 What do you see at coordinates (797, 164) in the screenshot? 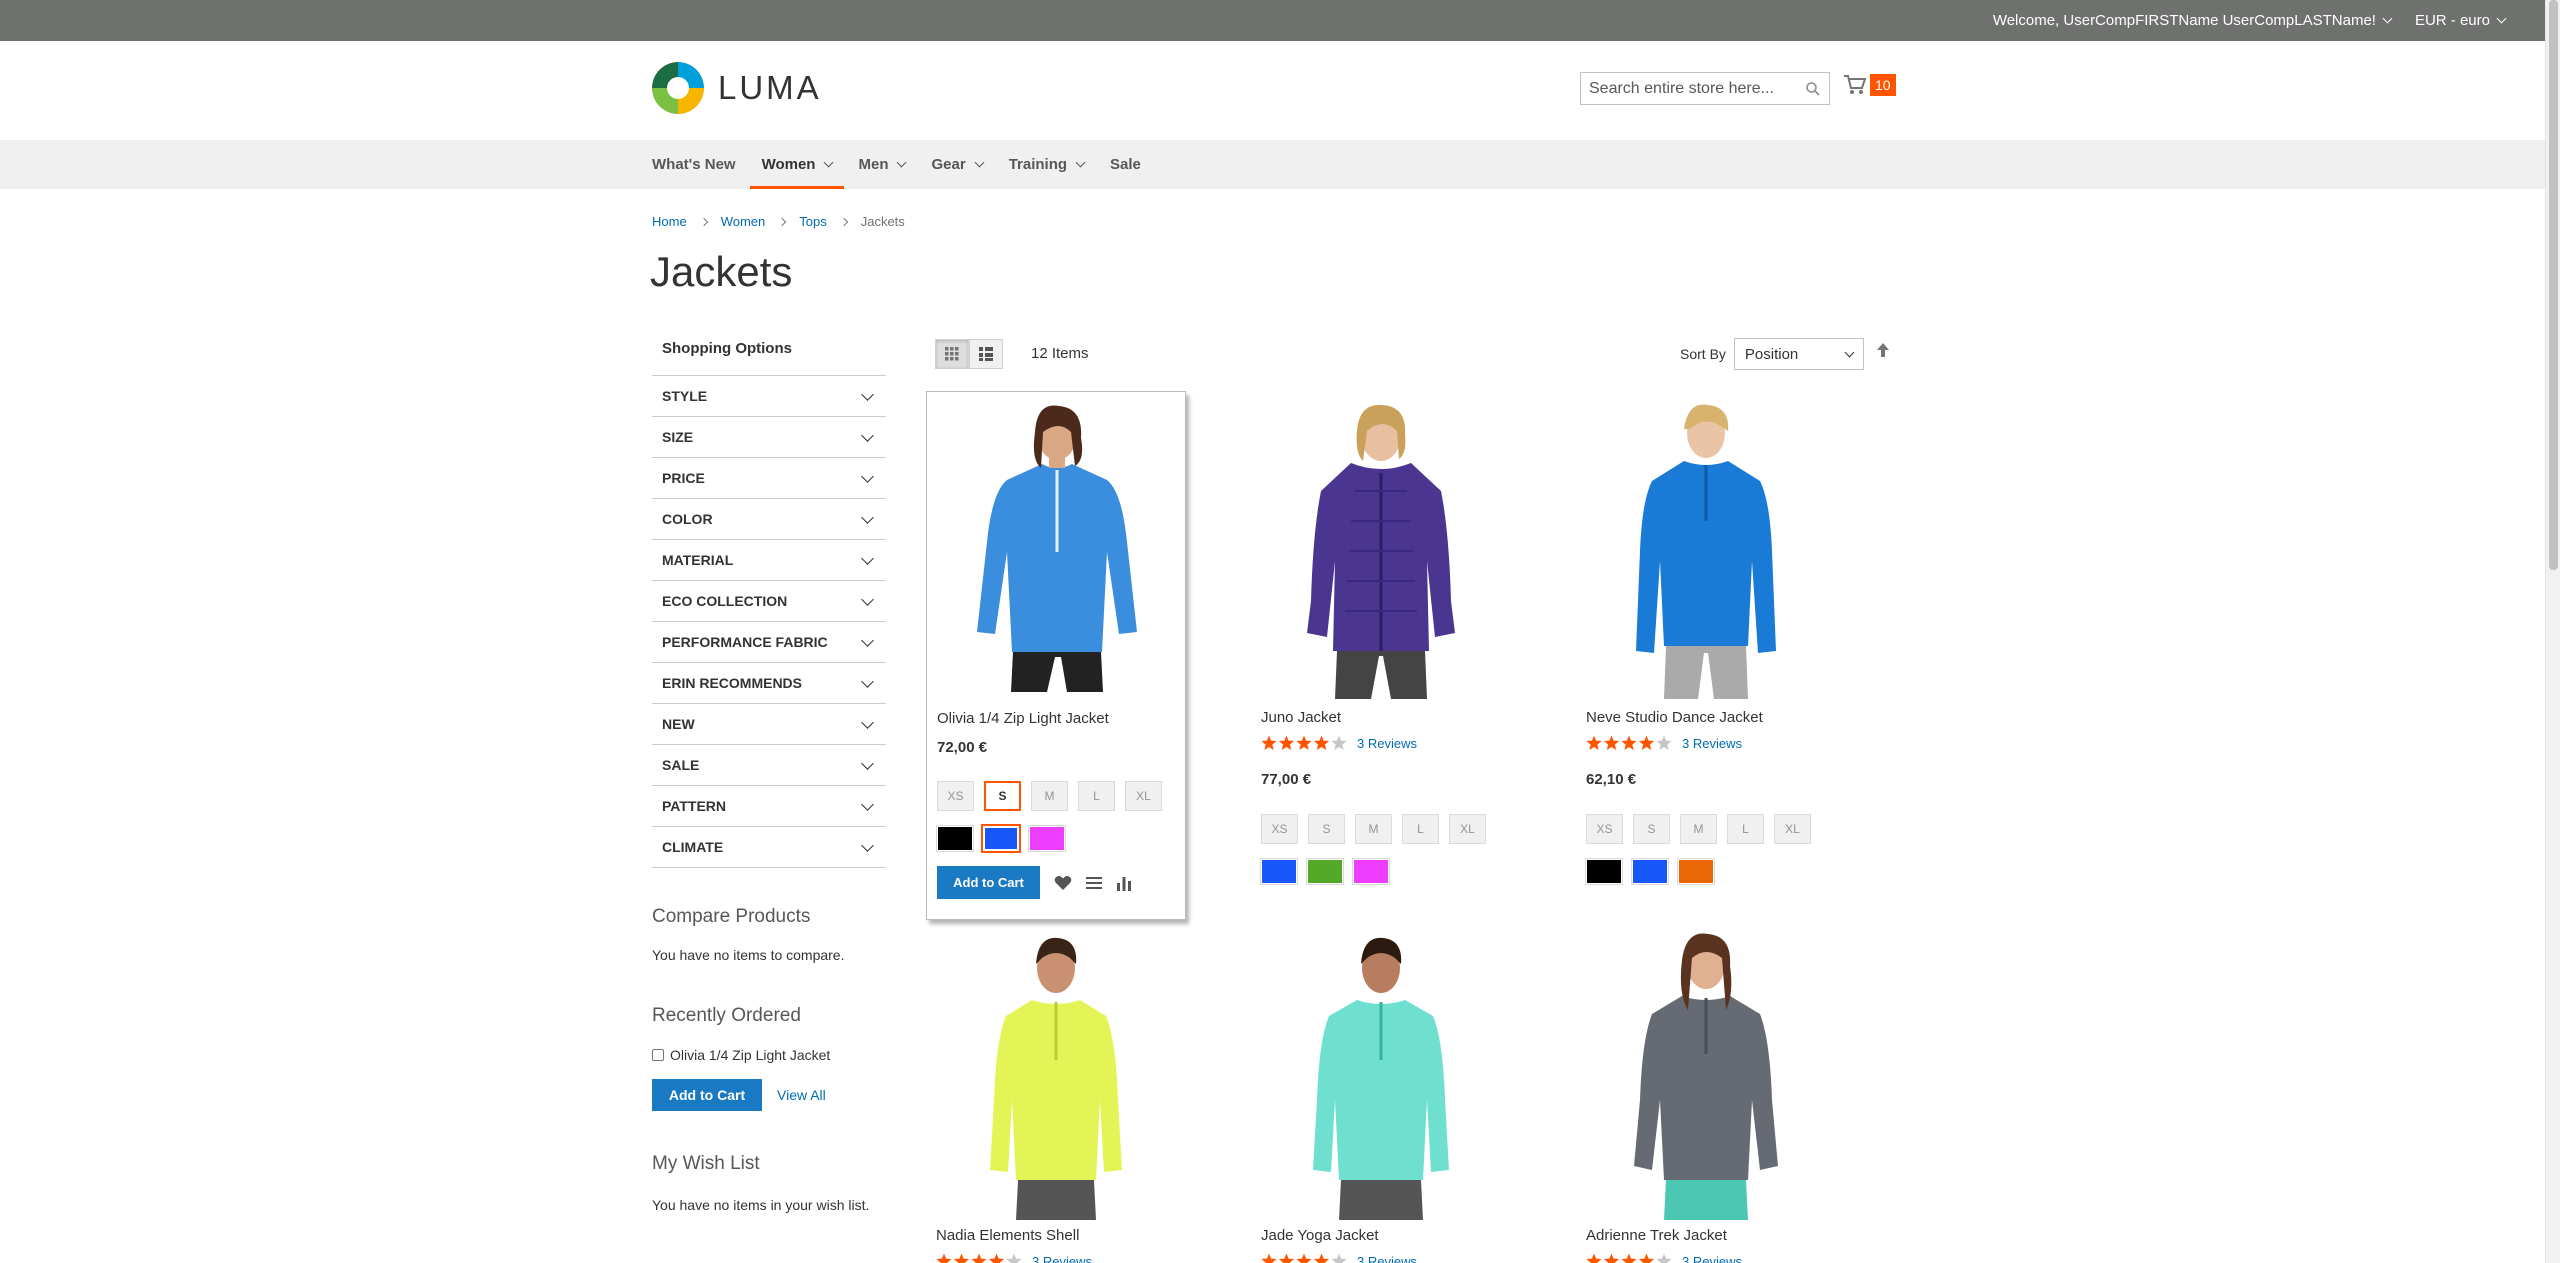
I see `nav-item-women: Women` at bounding box center [797, 164].